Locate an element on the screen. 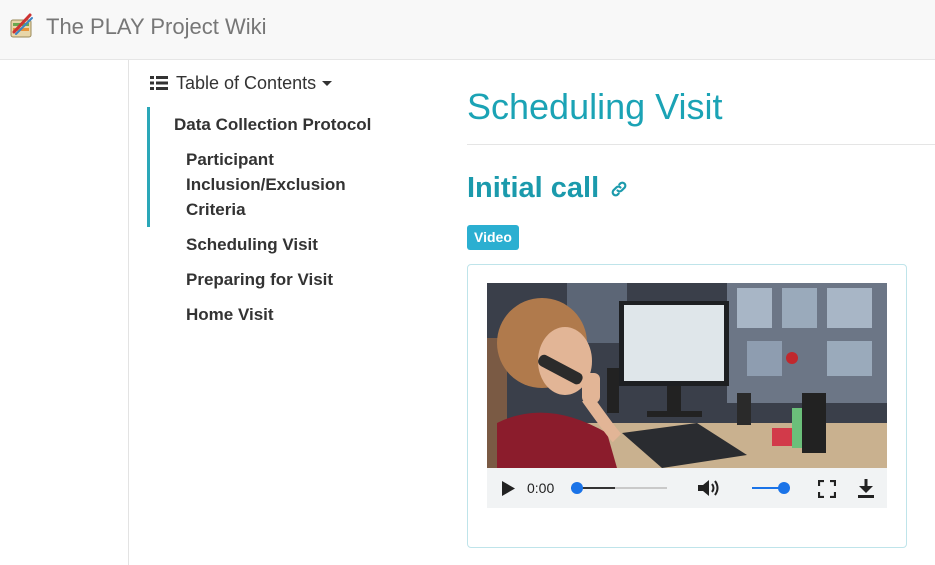  toc-active-indicator is located at coordinates (148, 167).